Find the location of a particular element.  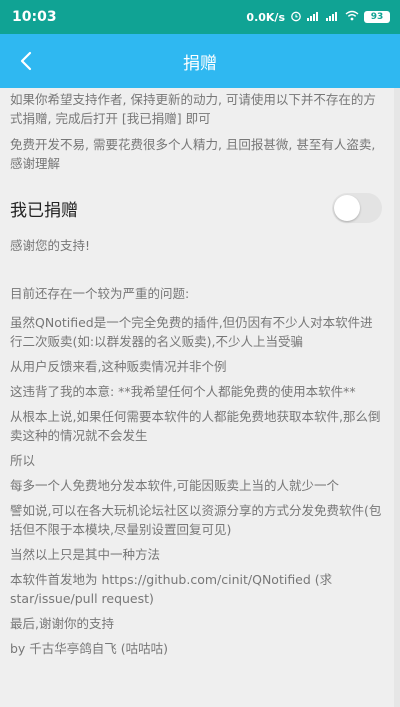

back-arrow-icon is located at coordinates (26, 61).